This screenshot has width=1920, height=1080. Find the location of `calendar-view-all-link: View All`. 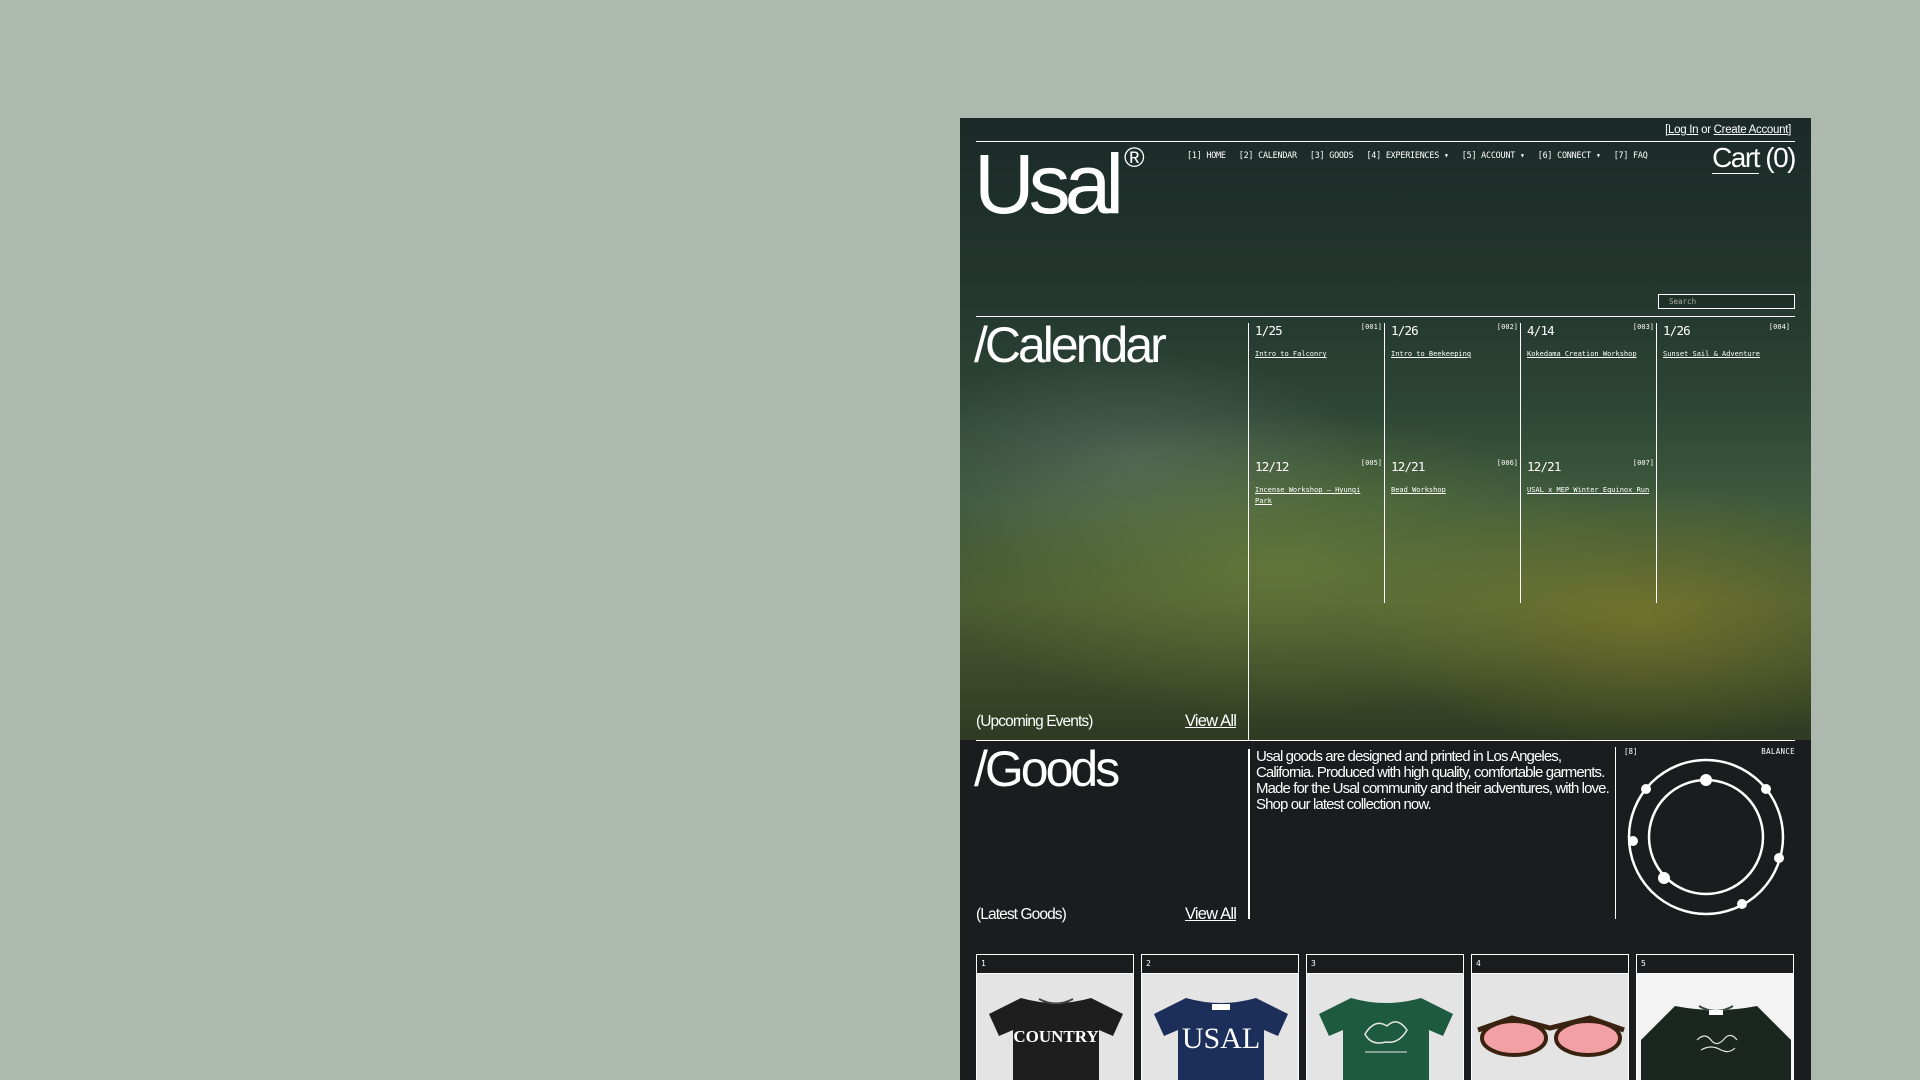

calendar-view-all-link: View All is located at coordinates (1211, 721).